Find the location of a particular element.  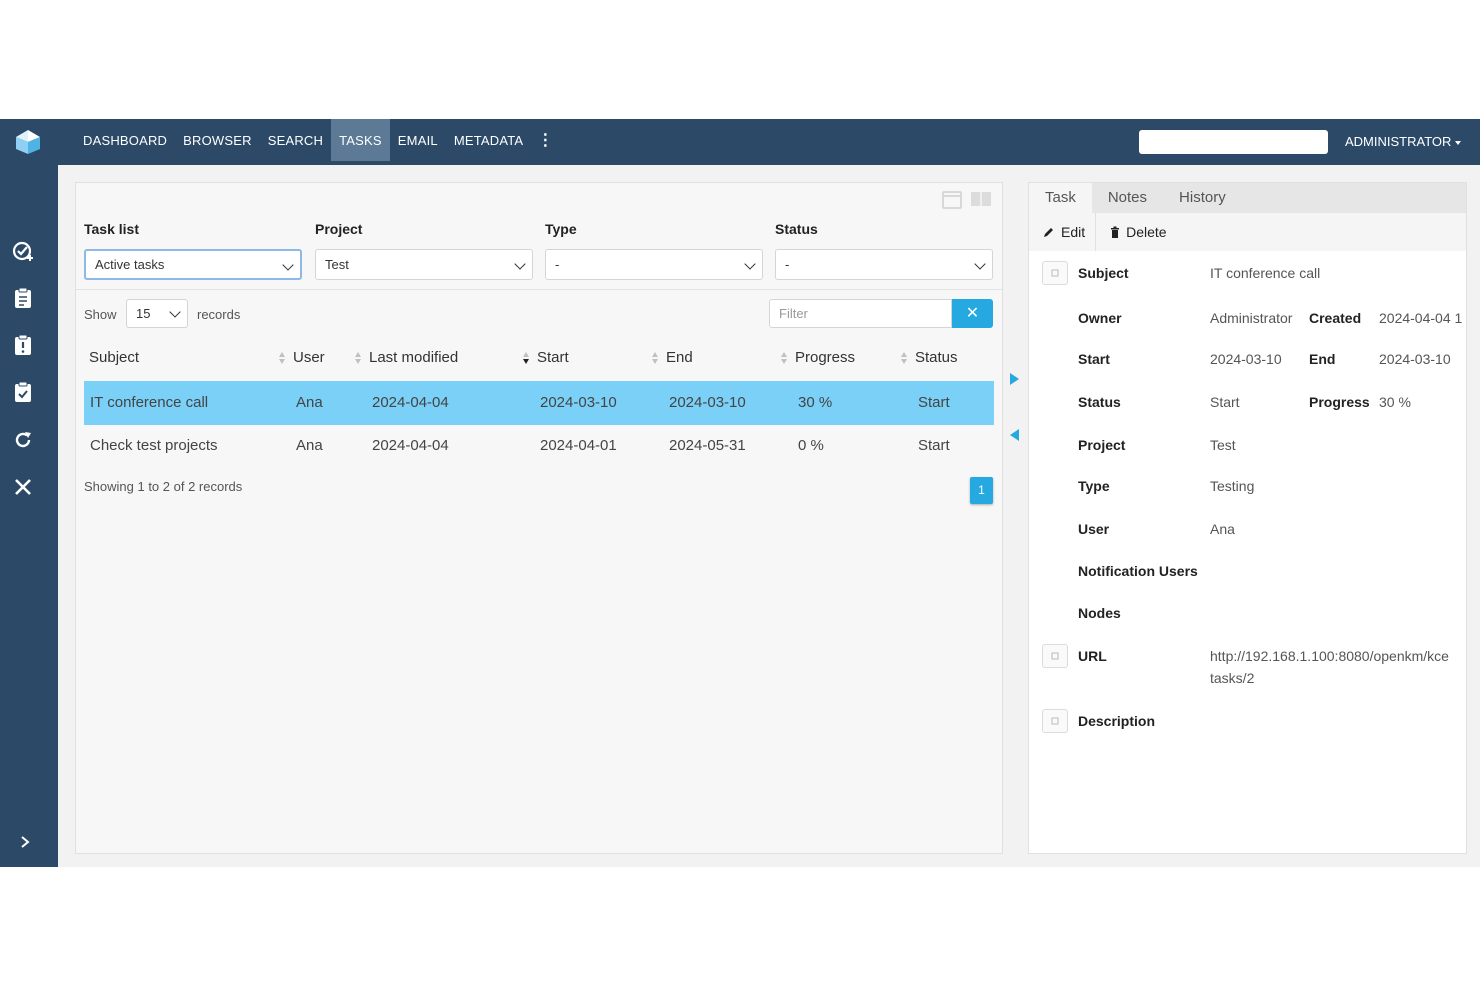

user-menu-label: ADMINISTRATOR is located at coordinates (1398, 141).